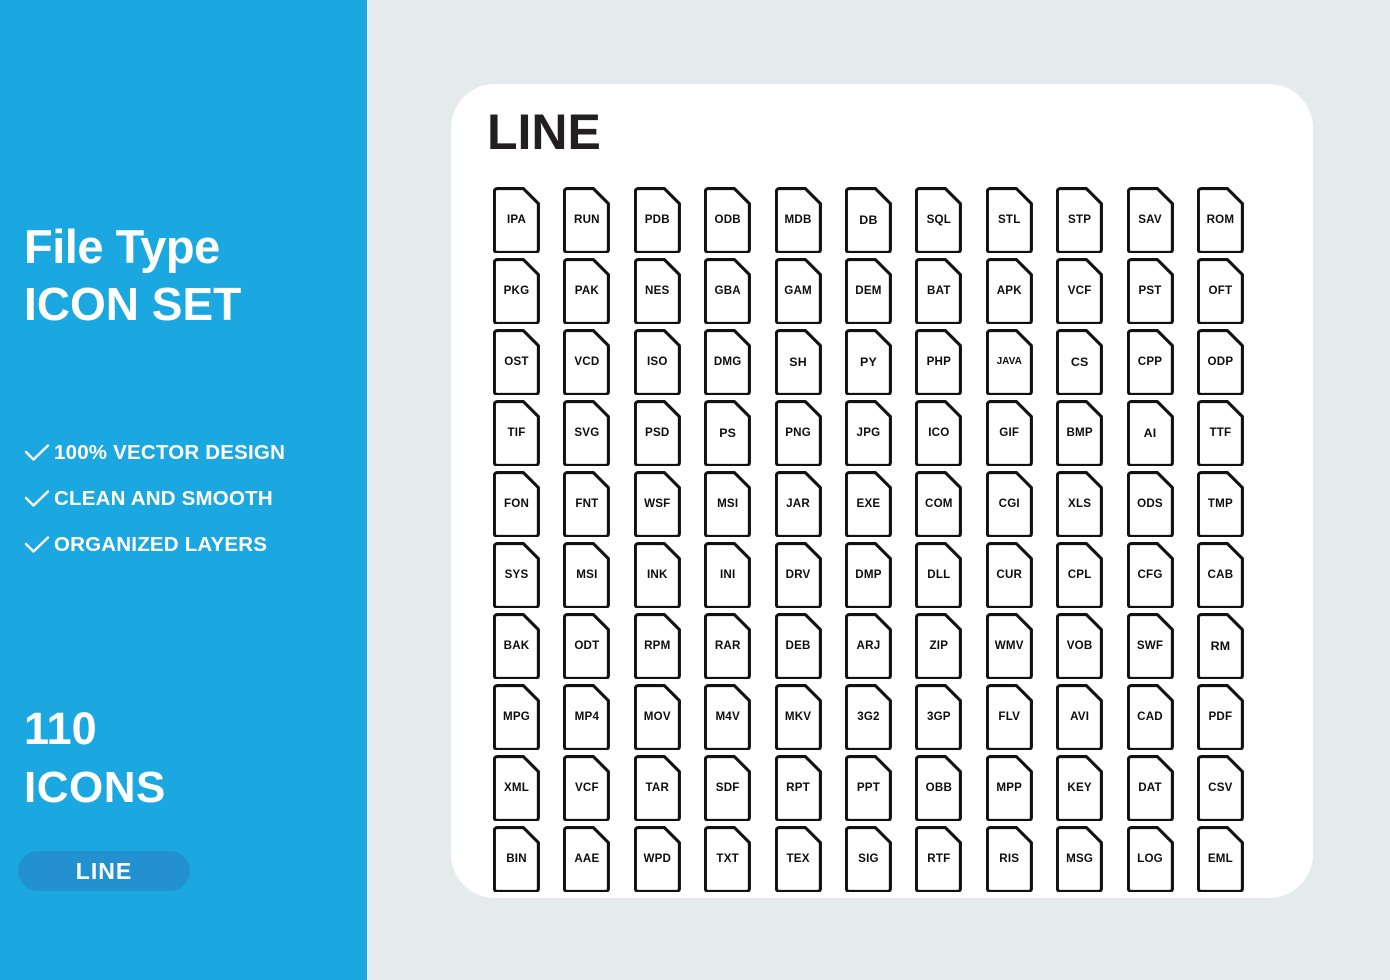 This screenshot has width=1390, height=980. Describe the element at coordinates (1080, 433) in the screenshot. I see `file-icon: BMP` at that location.